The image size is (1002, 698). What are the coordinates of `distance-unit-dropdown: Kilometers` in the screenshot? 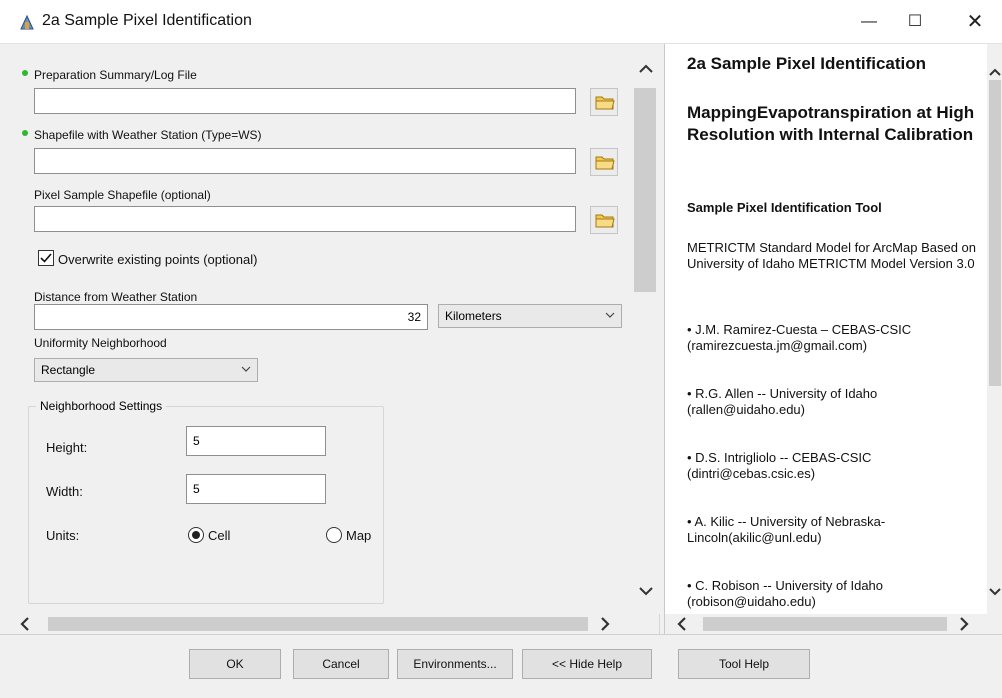 It's located at (530, 316).